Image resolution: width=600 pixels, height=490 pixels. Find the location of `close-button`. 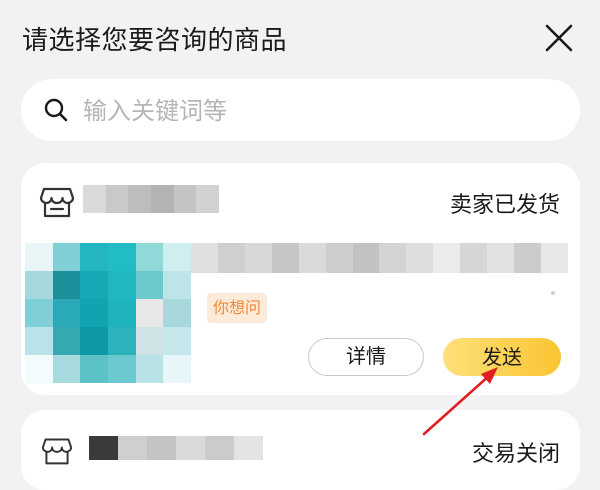

close-button is located at coordinates (559, 38).